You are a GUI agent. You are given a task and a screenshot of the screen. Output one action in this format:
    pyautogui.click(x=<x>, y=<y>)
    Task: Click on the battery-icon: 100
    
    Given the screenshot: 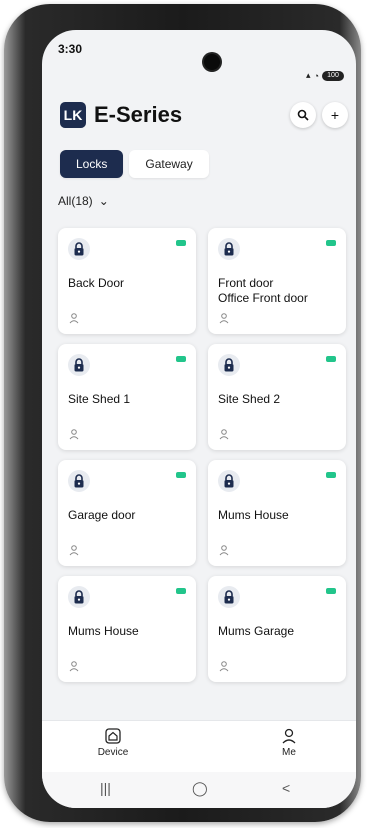 What is the action you would take?
    pyautogui.click(x=333, y=75)
    